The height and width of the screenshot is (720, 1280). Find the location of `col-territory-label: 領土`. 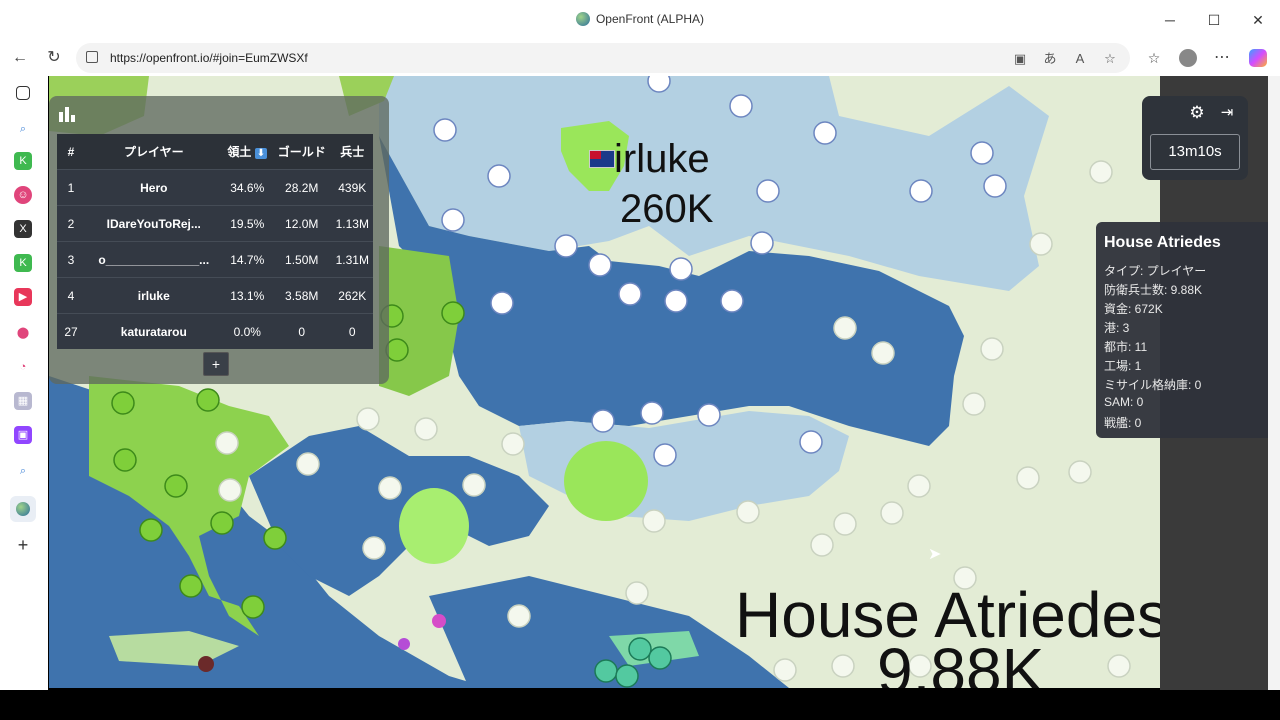

col-territory-label: 領土 is located at coordinates (239, 152).